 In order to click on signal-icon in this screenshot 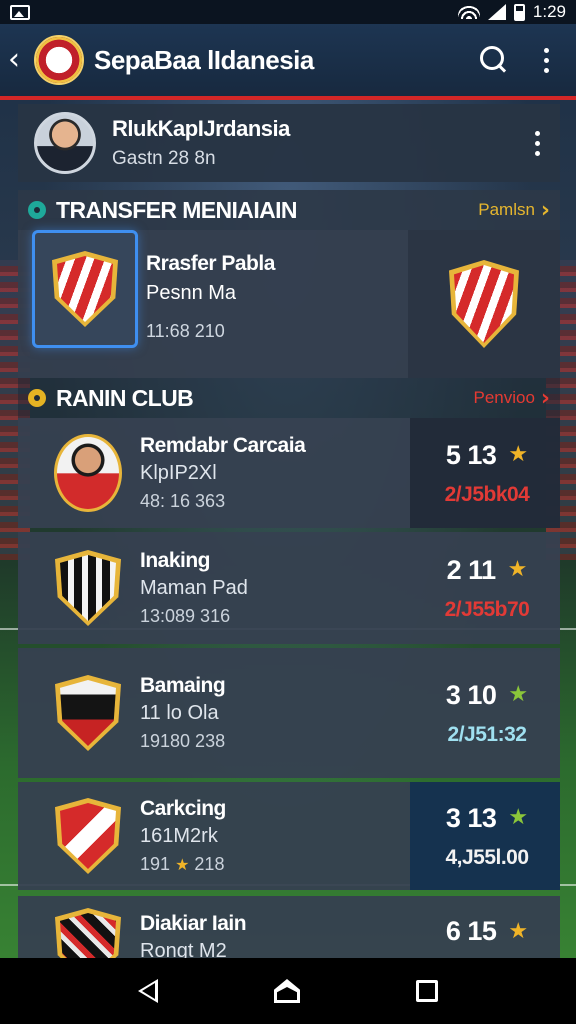, I will do `click(496, 12)`.